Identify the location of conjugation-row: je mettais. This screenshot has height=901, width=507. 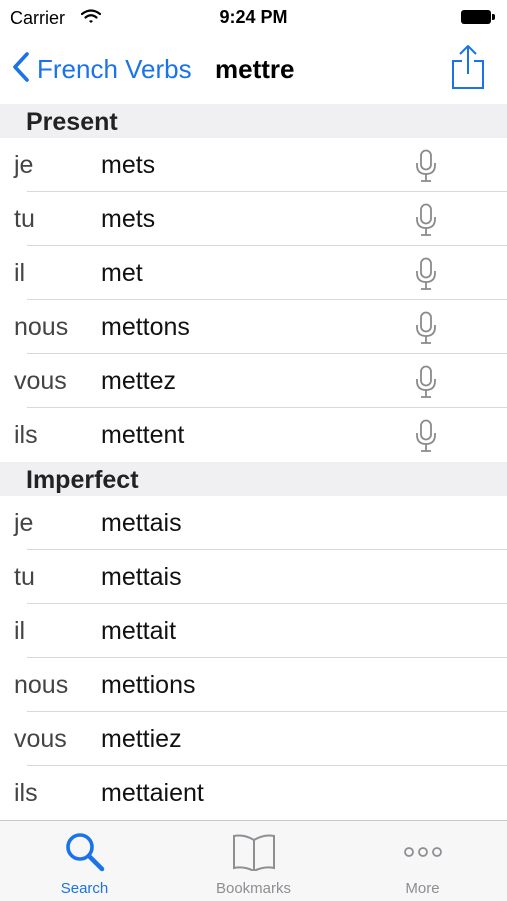
(253, 523).